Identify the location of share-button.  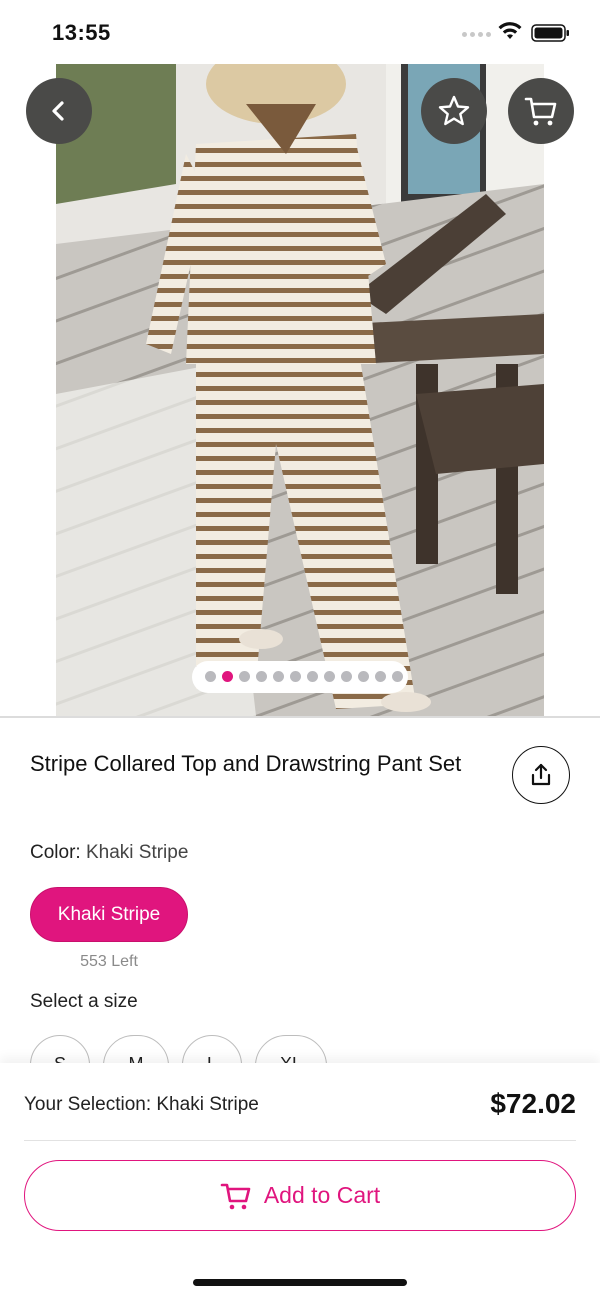
(541, 775).